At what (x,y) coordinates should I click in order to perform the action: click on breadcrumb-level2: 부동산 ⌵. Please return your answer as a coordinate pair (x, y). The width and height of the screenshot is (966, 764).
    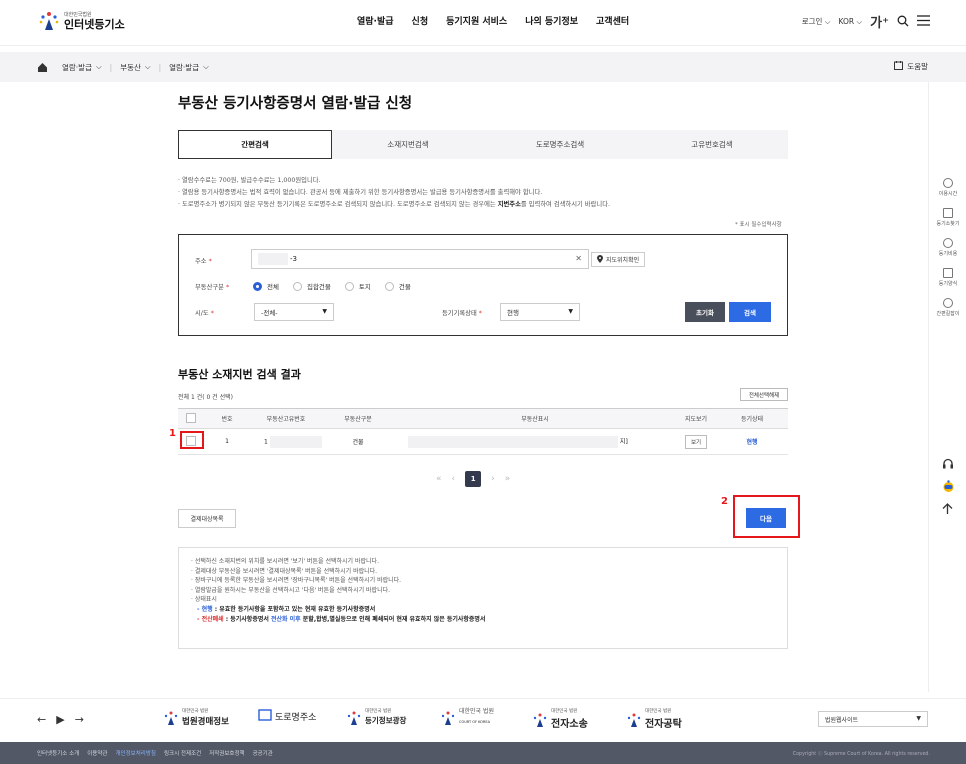
    Looking at the image, I should click on (135, 67).